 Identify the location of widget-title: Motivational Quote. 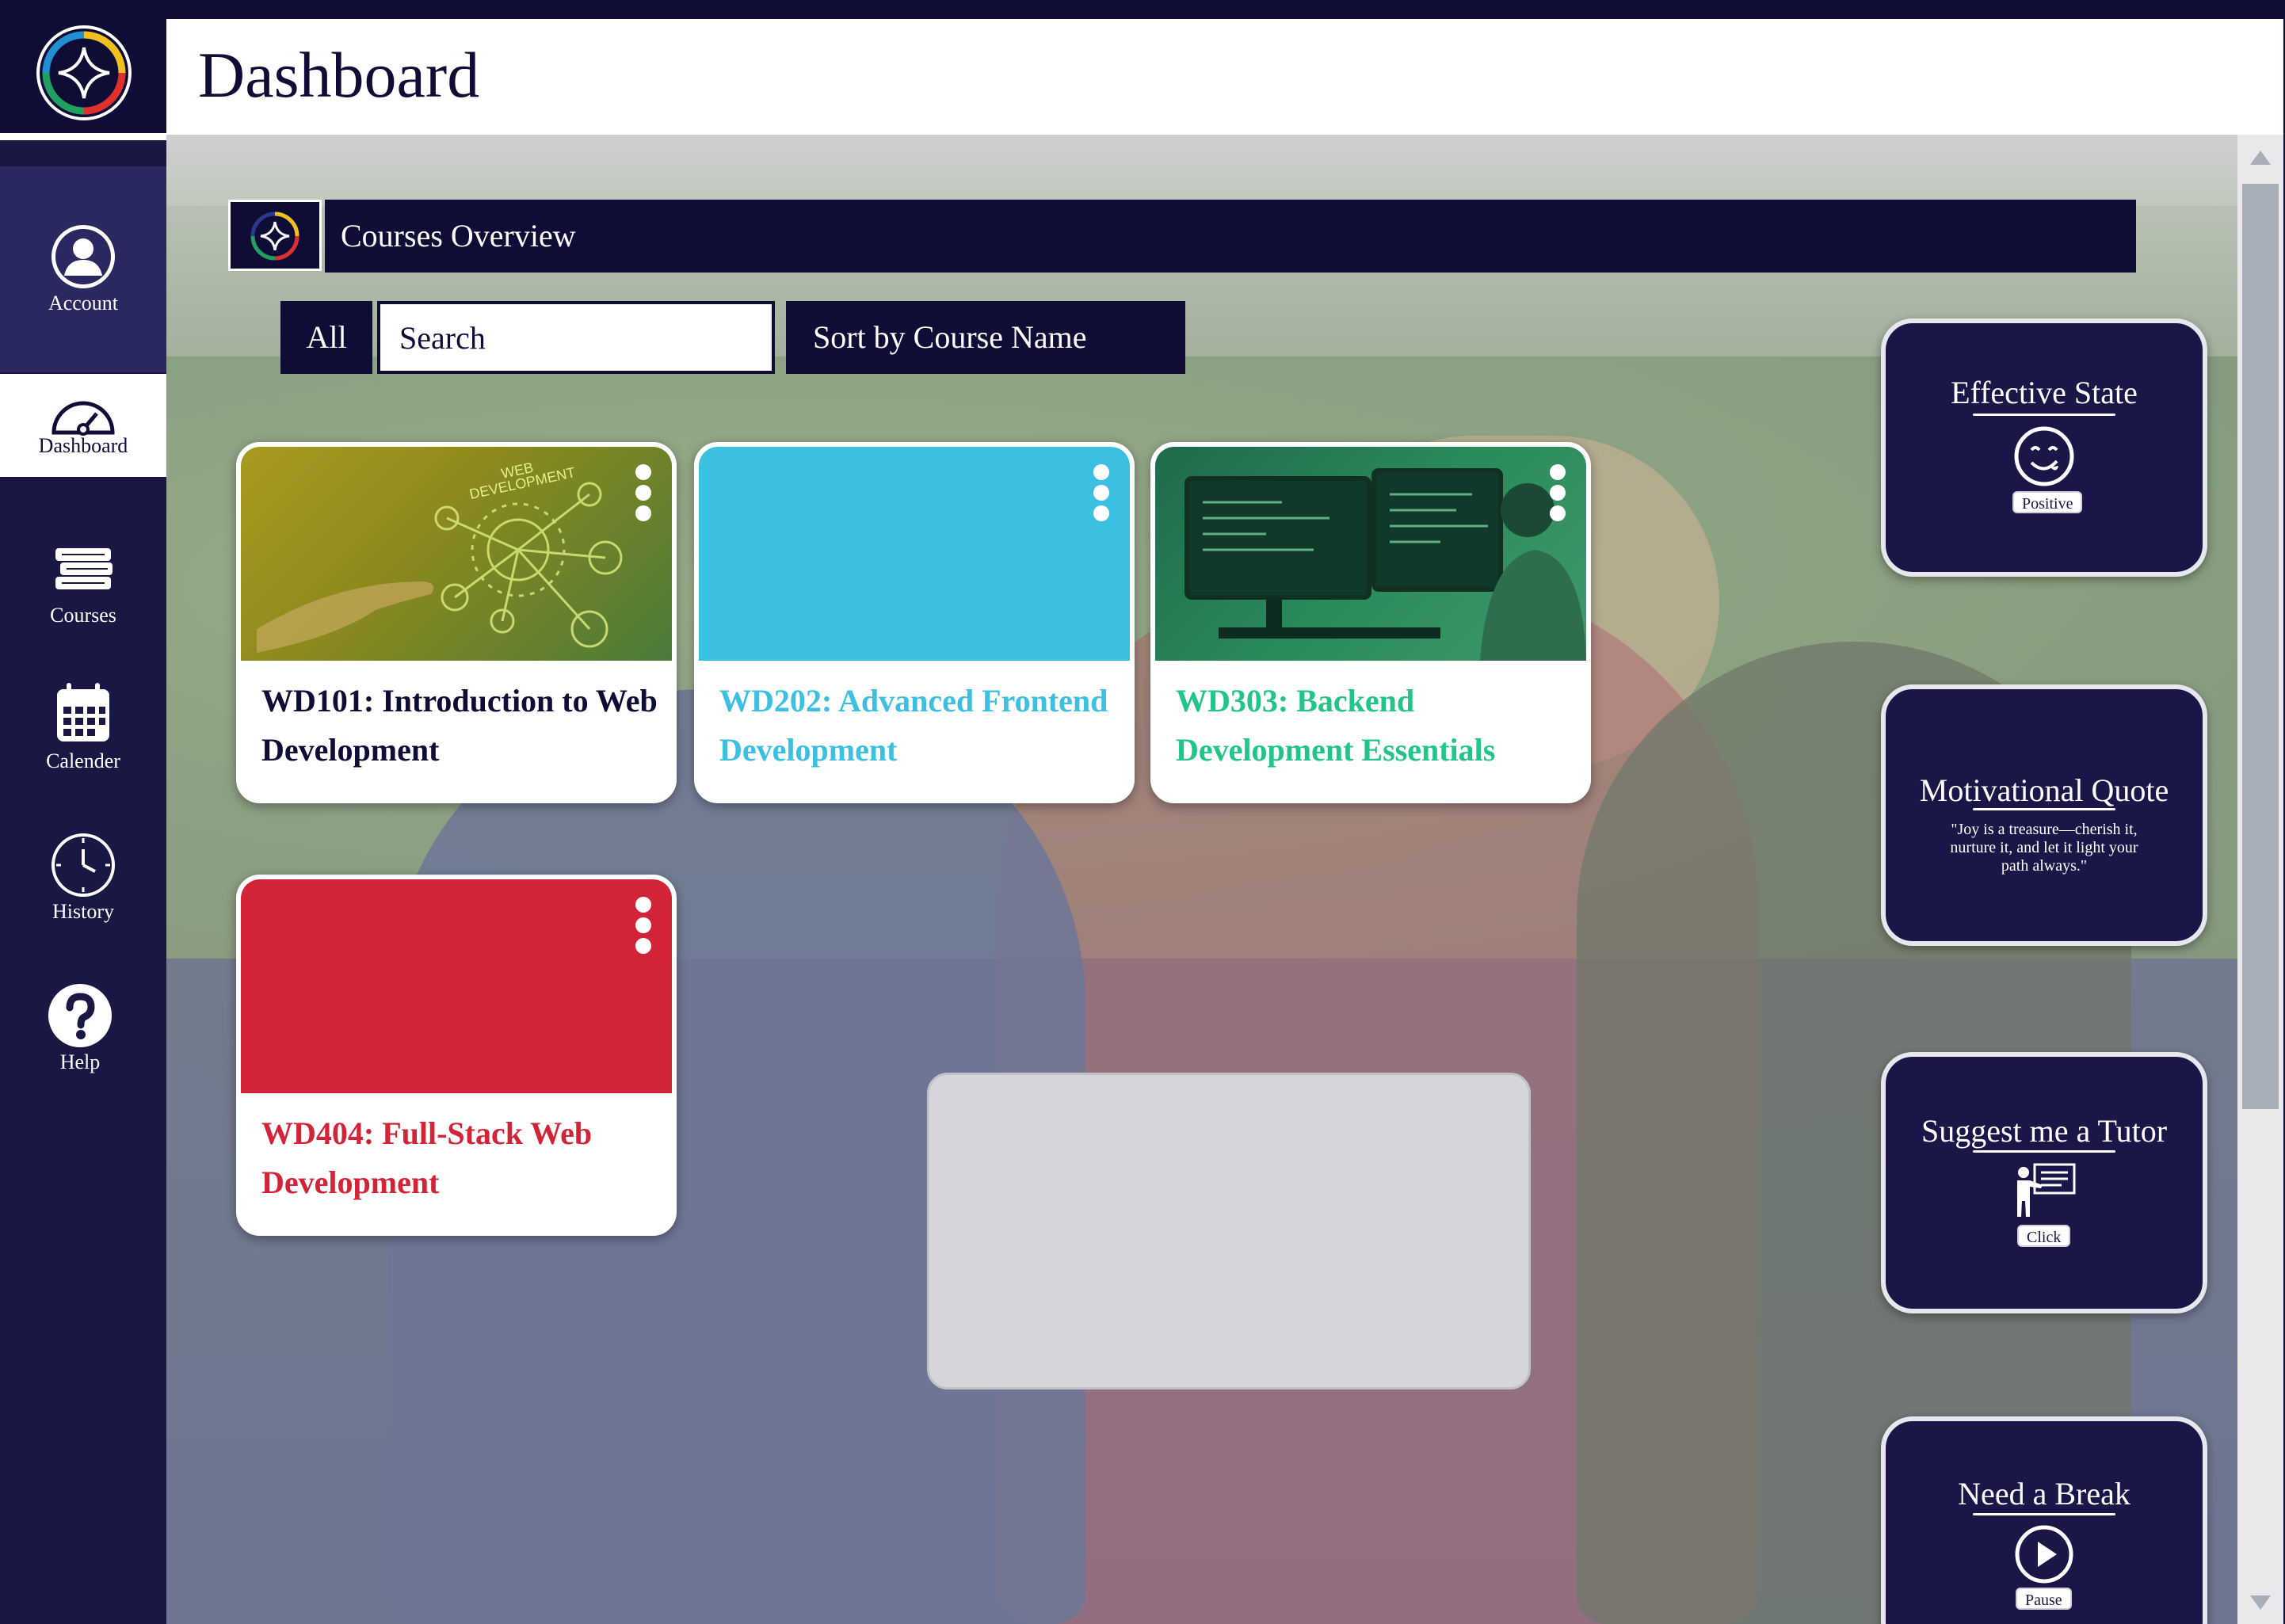
(2044, 790).